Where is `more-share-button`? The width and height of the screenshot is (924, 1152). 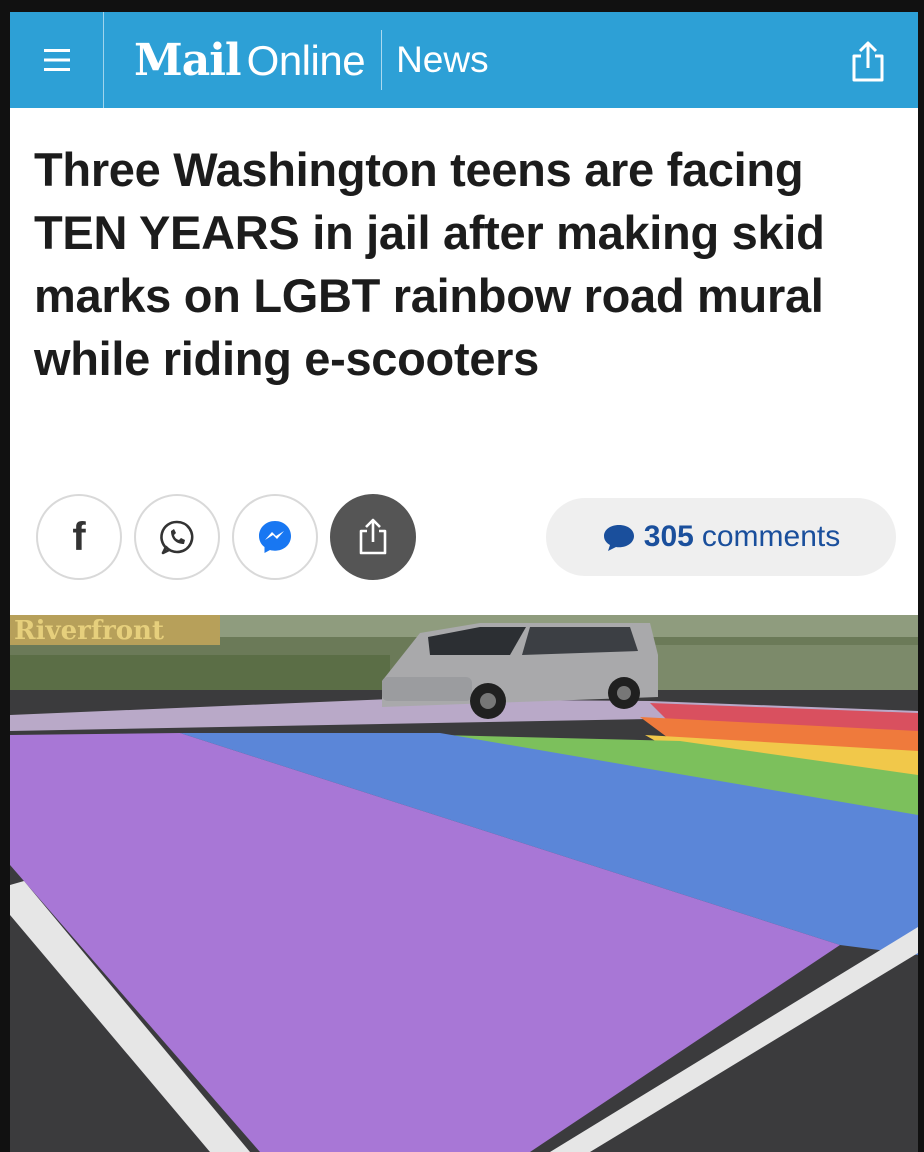
more-share-button is located at coordinates (373, 537).